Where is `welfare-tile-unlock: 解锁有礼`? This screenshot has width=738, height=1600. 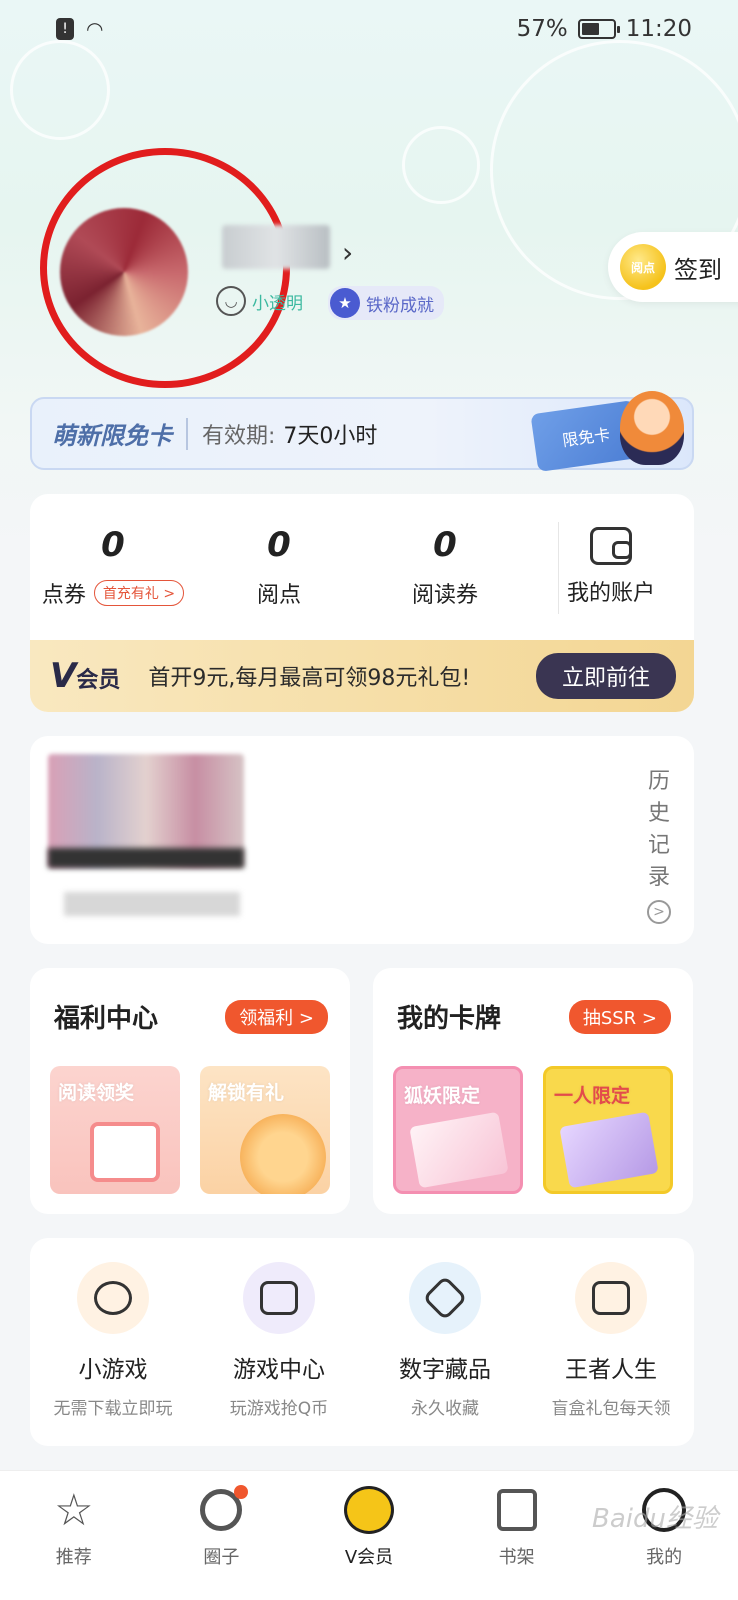
welfare-tile-unlock: 解锁有礼 is located at coordinates (265, 1130).